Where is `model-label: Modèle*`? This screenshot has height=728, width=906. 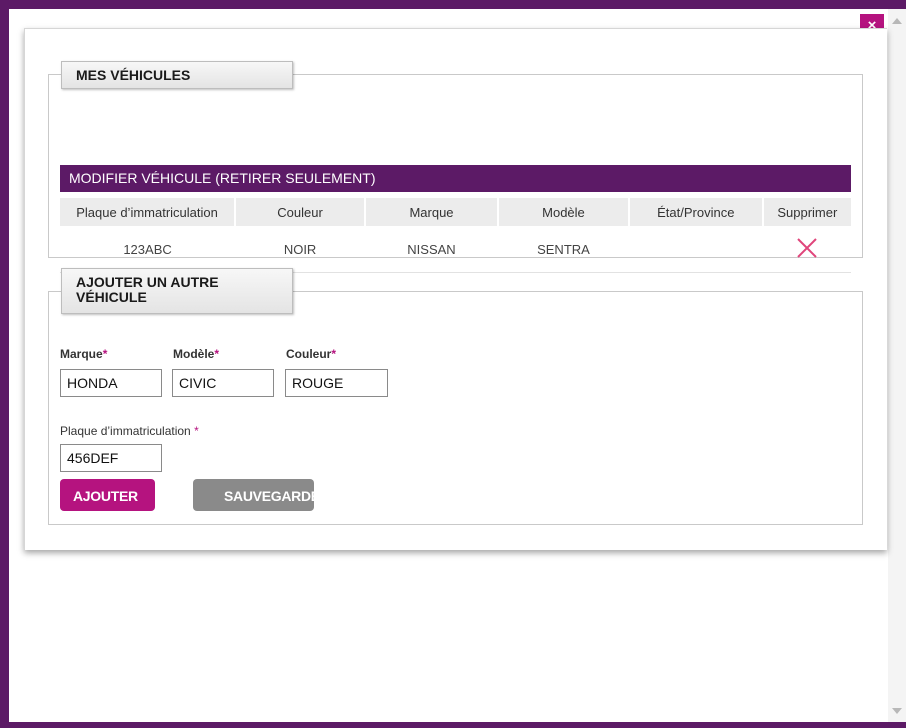
model-label: Modèle* is located at coordinates (196, 354).